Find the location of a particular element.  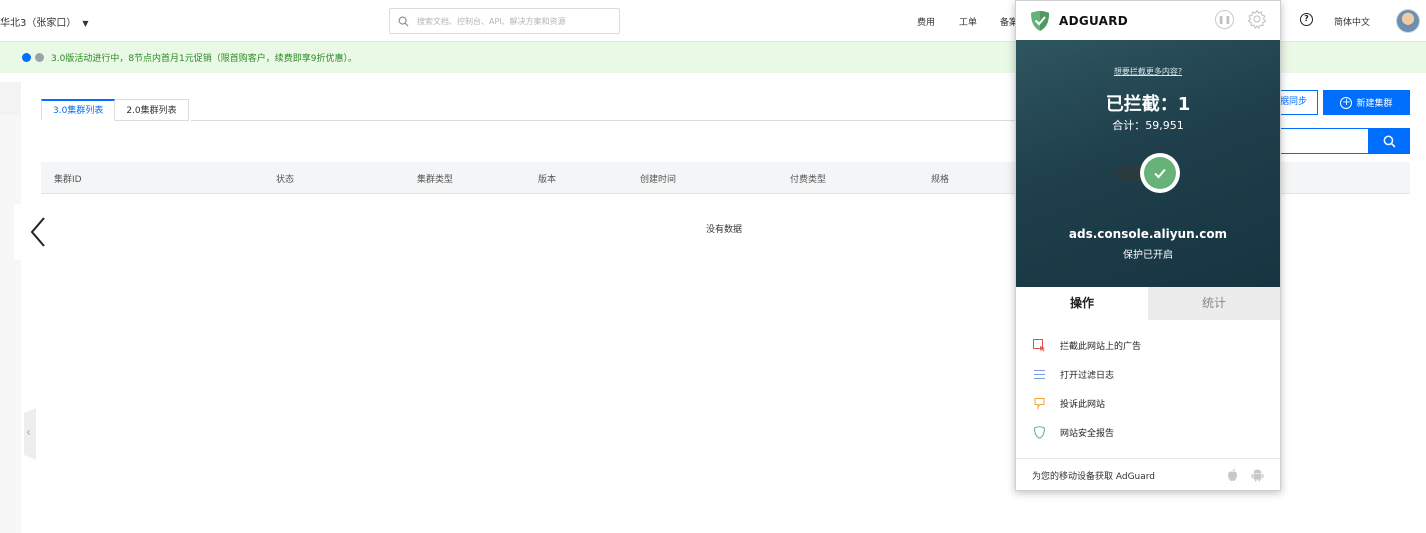

report-site-icon is located at coordinates (1039, 404).